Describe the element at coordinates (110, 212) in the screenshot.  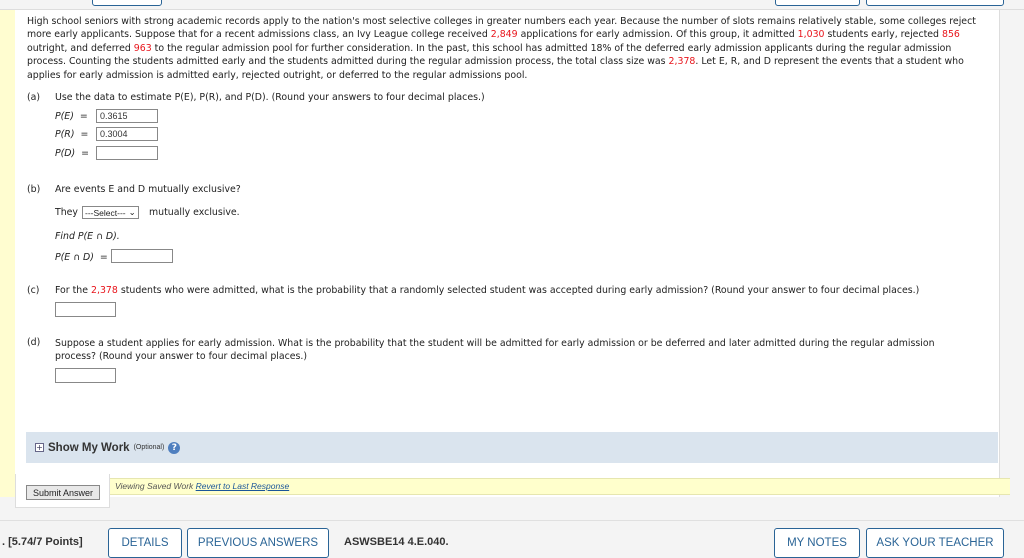
I see `mutually-exclusive-select: ---Select--- ⌄` at that location.